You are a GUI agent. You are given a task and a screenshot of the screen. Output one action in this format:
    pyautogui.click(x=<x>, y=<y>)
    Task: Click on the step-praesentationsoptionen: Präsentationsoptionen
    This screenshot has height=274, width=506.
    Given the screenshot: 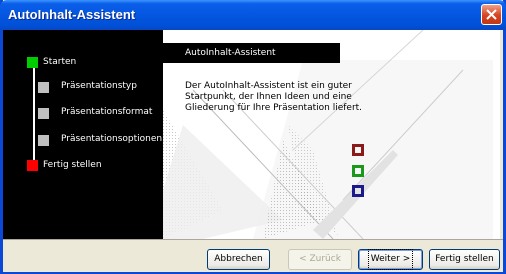 What is the action you would take?
    pyautogui.click(x=83, y=141)
    